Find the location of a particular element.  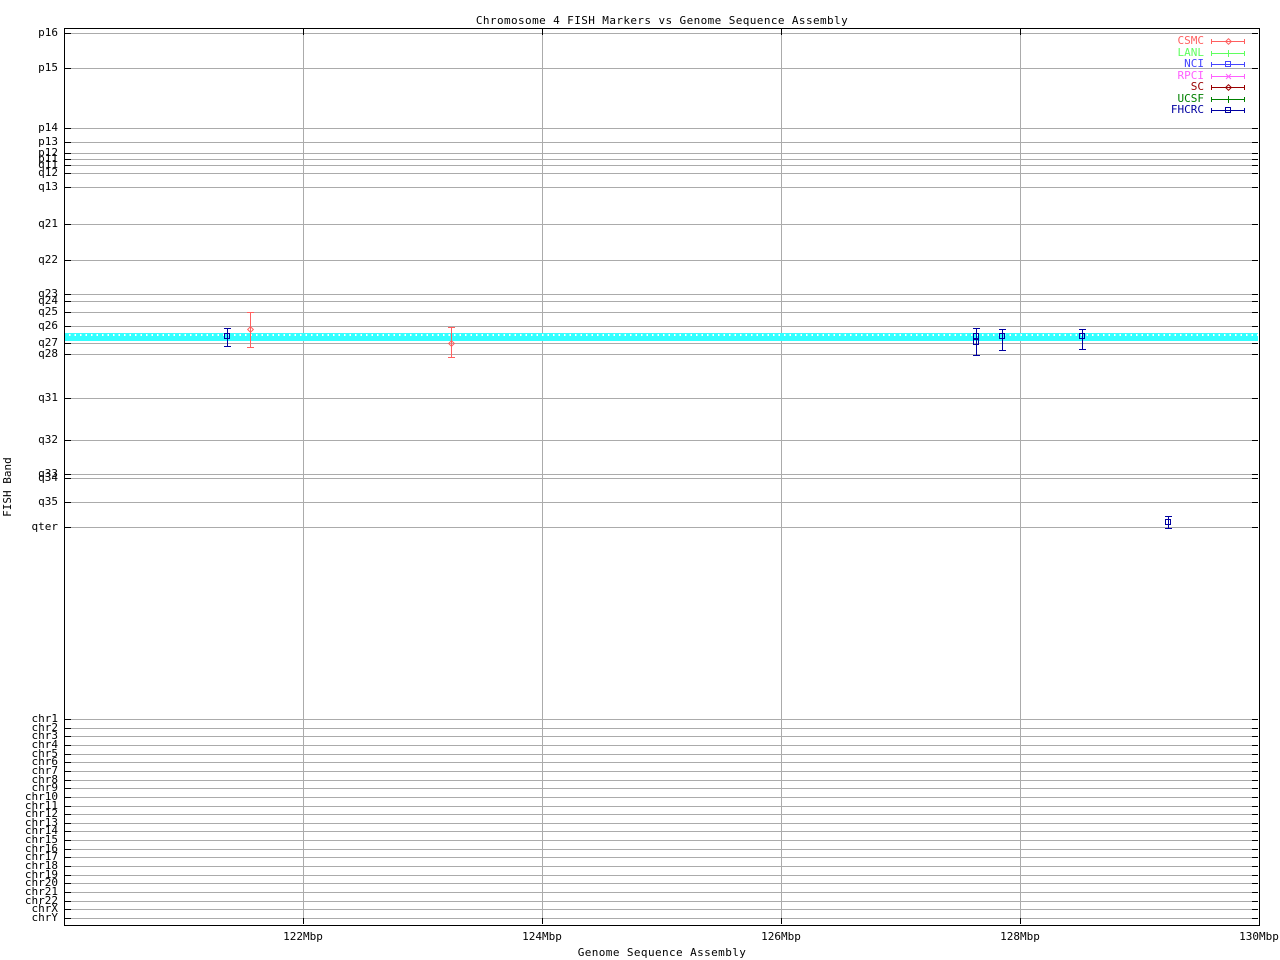

y-band-label: chrY is located at coordinates (45, 917).